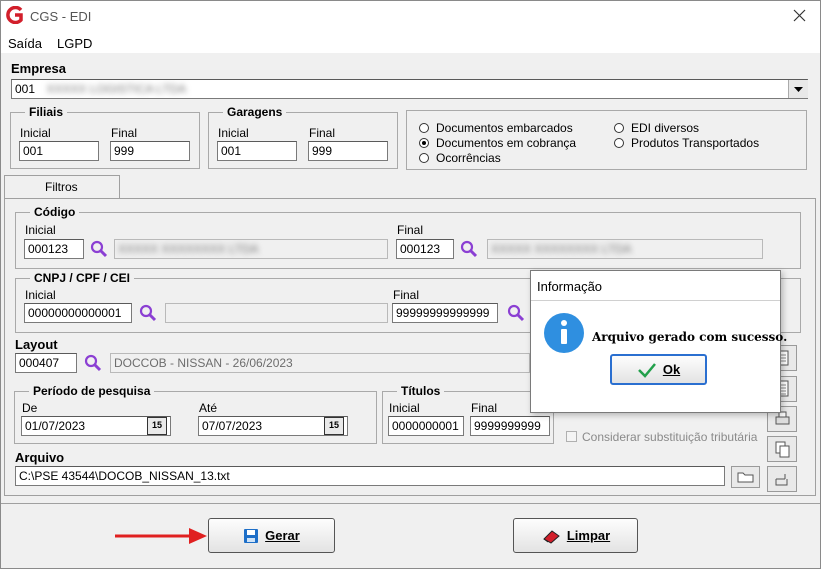 Image resolution: width=821 pixels, height=569 pixels. Describe the element at coordinates (619, 128) in the screenshot. I see `radio-edi-diversos` at that location.